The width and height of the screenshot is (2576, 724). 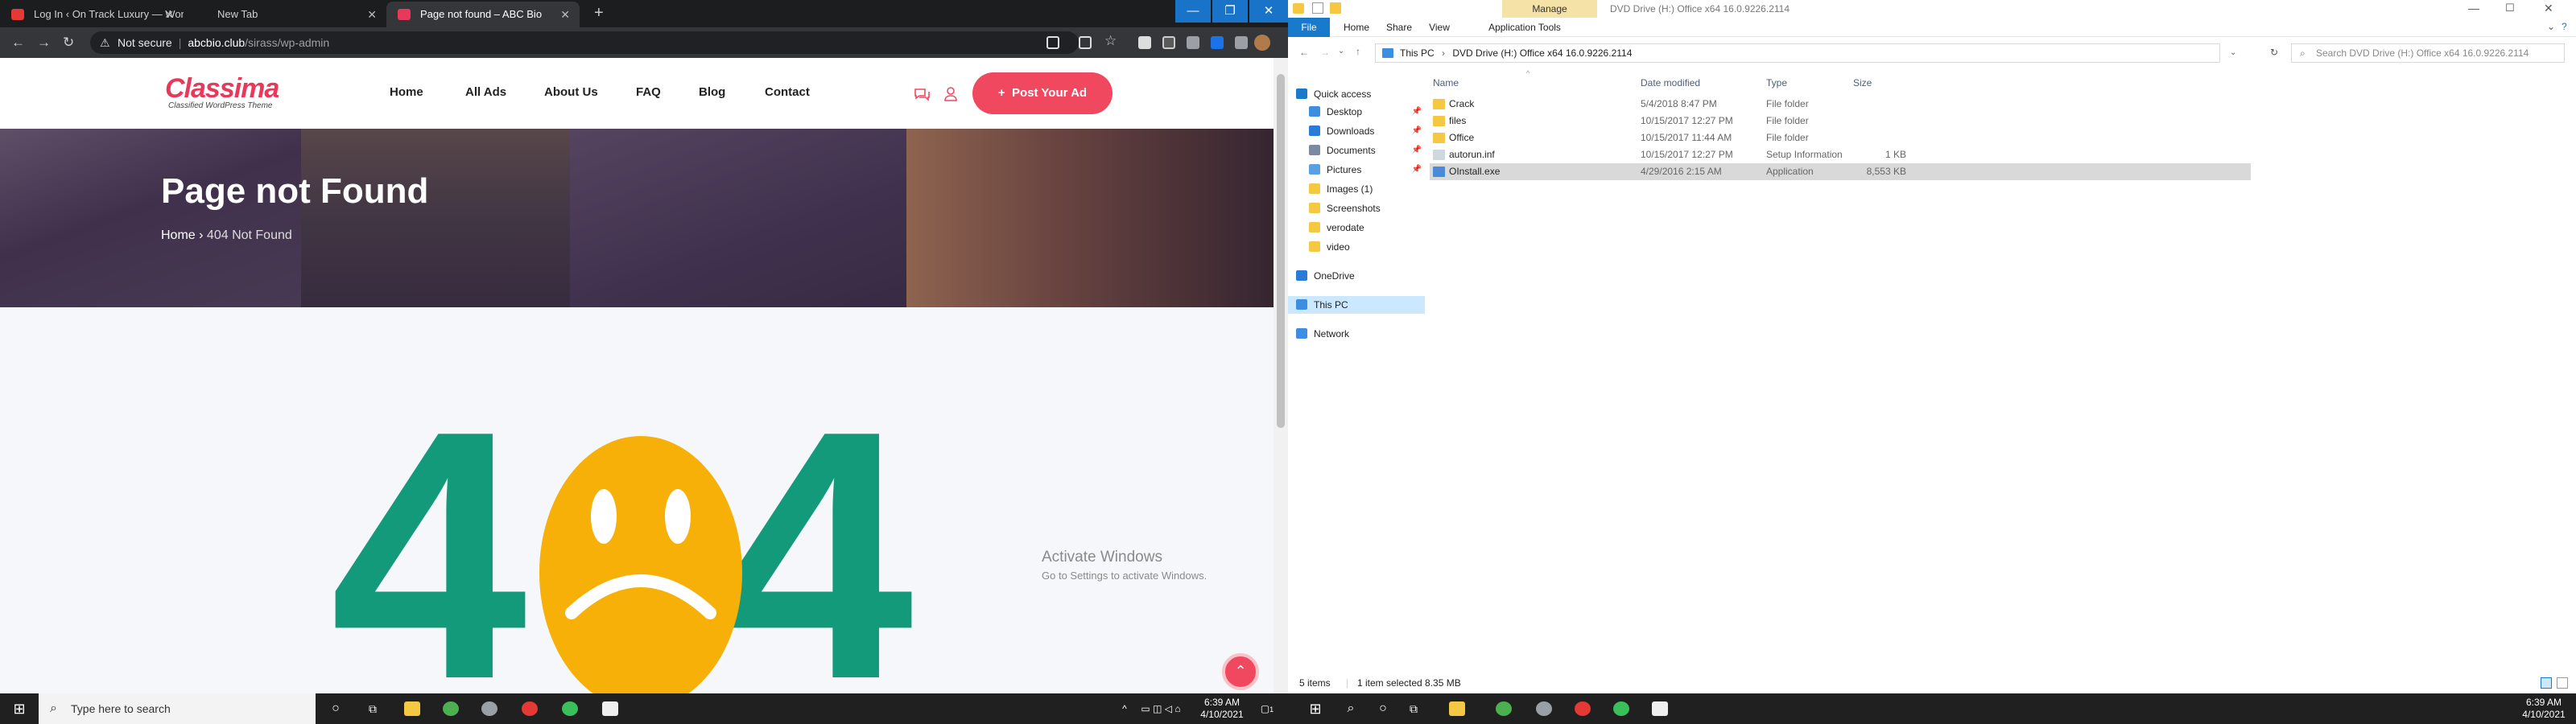 What do you see at coordinates (2564, 27) in the screenshot?
I see `help-icon: ?` at bounding box center [2564, 27].